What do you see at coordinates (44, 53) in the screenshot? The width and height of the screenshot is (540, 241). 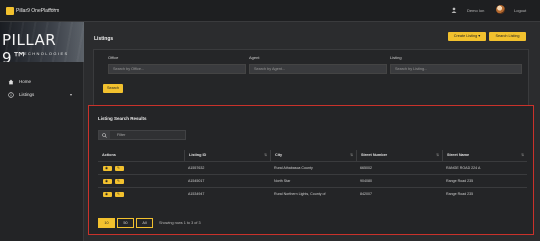 I see `brand-subtitle: TECHNOLOGIES` at bounding box center [44, 53].